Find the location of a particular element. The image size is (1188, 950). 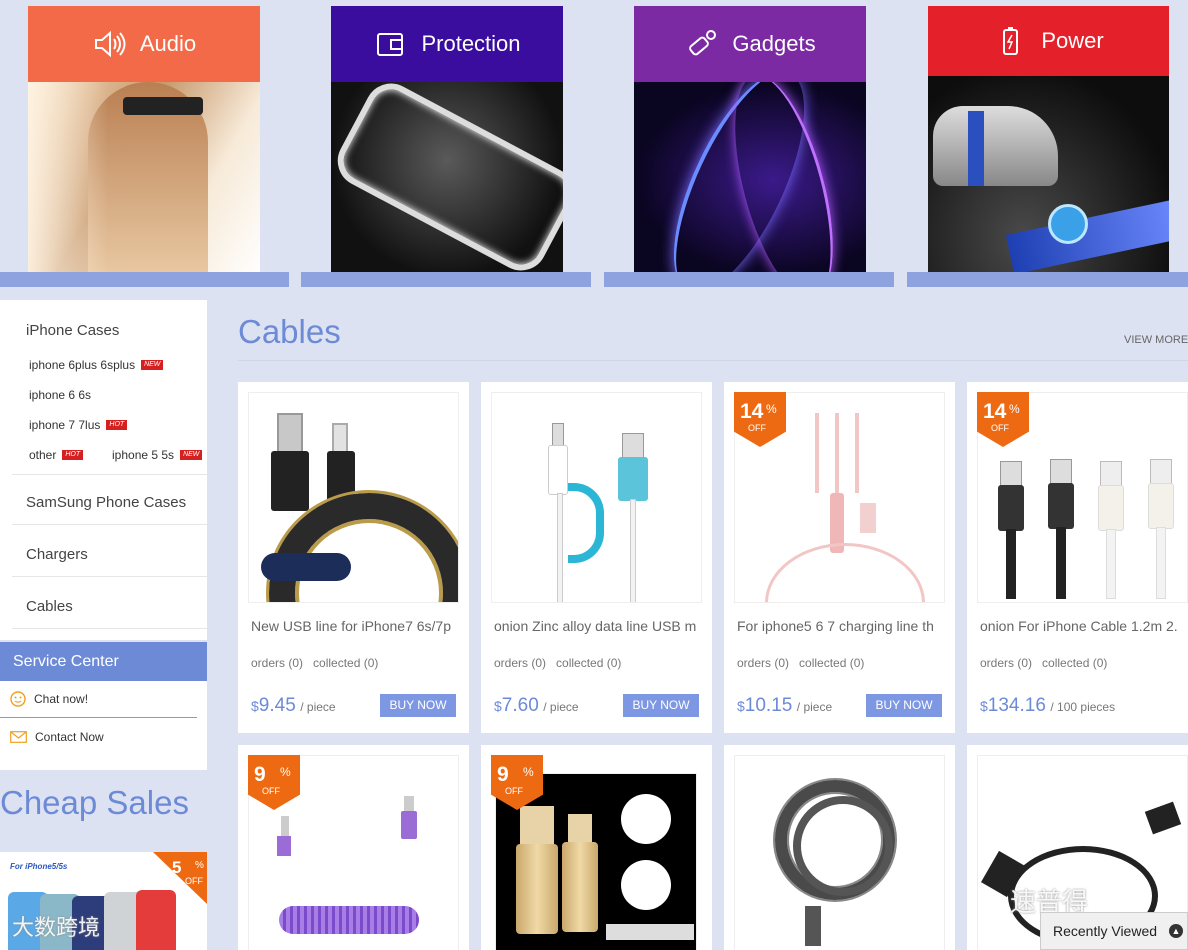

chat-now-link: Chat now! is located at coordinates (98, 699).